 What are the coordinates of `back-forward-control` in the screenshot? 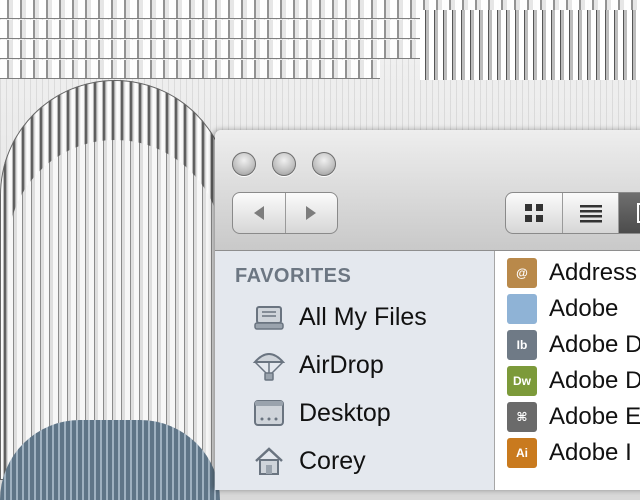 It's located at (285, 213).